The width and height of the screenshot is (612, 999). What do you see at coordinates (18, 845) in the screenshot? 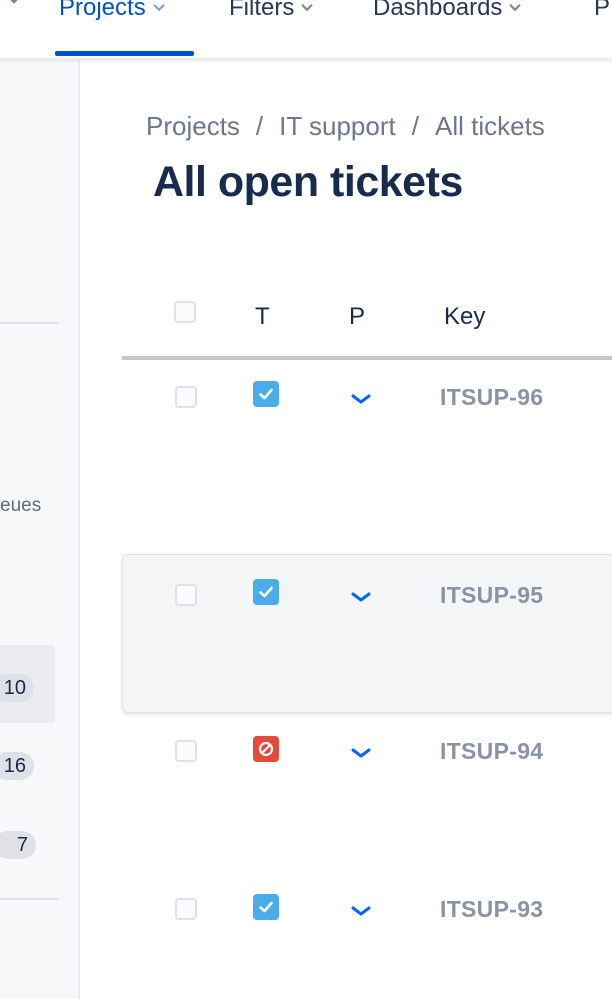
I see `queue-count-badge: 7` at bounding box center [18, 845].